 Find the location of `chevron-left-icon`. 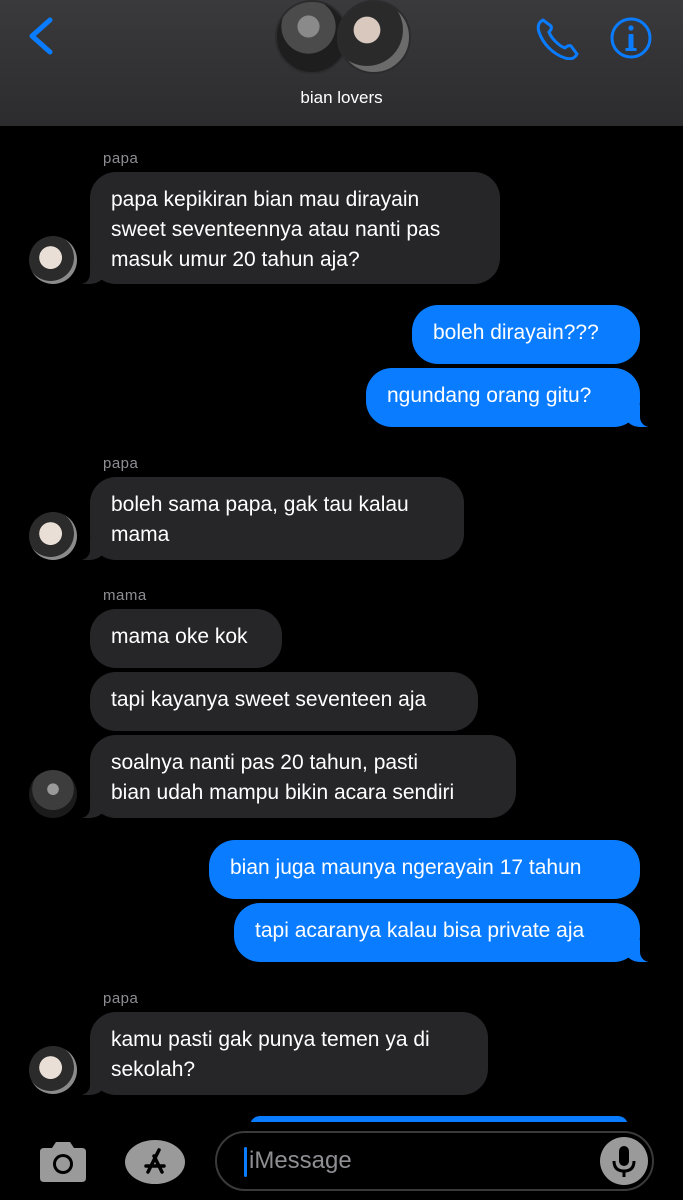

chevron-left-icon is located at coordinates (41, 36).